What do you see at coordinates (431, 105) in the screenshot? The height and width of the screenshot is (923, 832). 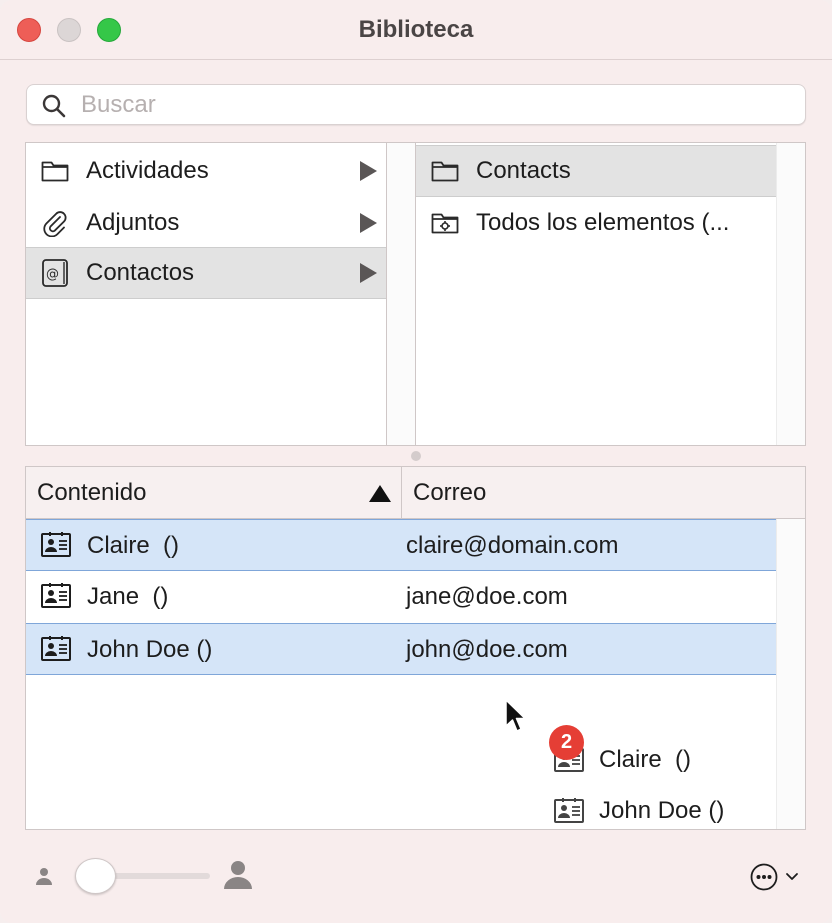 I see `search-input` at bounding box center [431, 105].